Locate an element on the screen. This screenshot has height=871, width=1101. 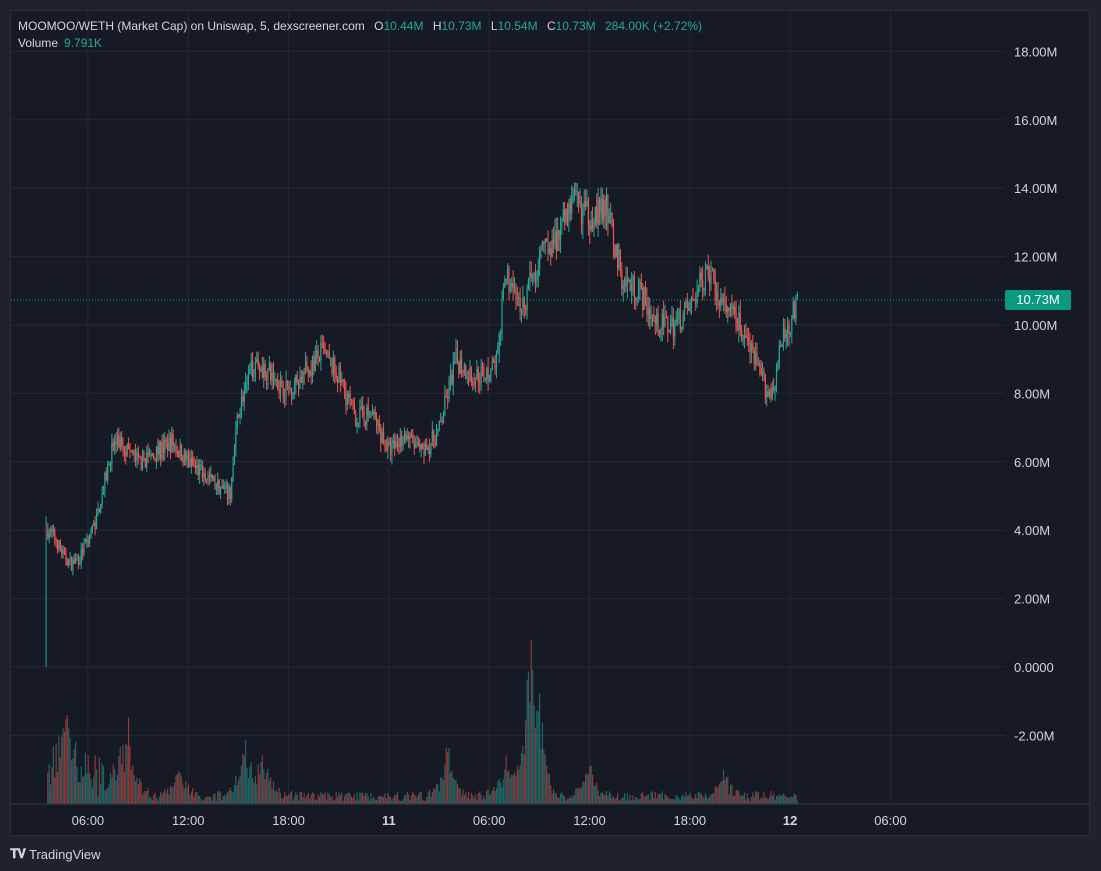
volume-label: Volume is located at coordinates (38, 43).